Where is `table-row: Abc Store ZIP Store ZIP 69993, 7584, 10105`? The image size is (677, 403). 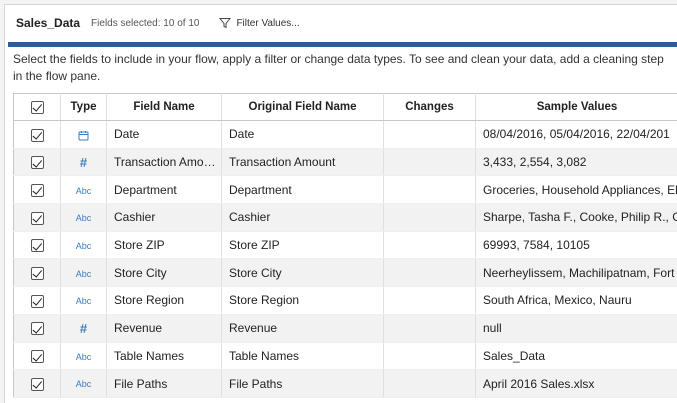 table-row: Abc Store ZIP Store ZIP 69993, 7584, 10105 is located at coordinates (345, 245).